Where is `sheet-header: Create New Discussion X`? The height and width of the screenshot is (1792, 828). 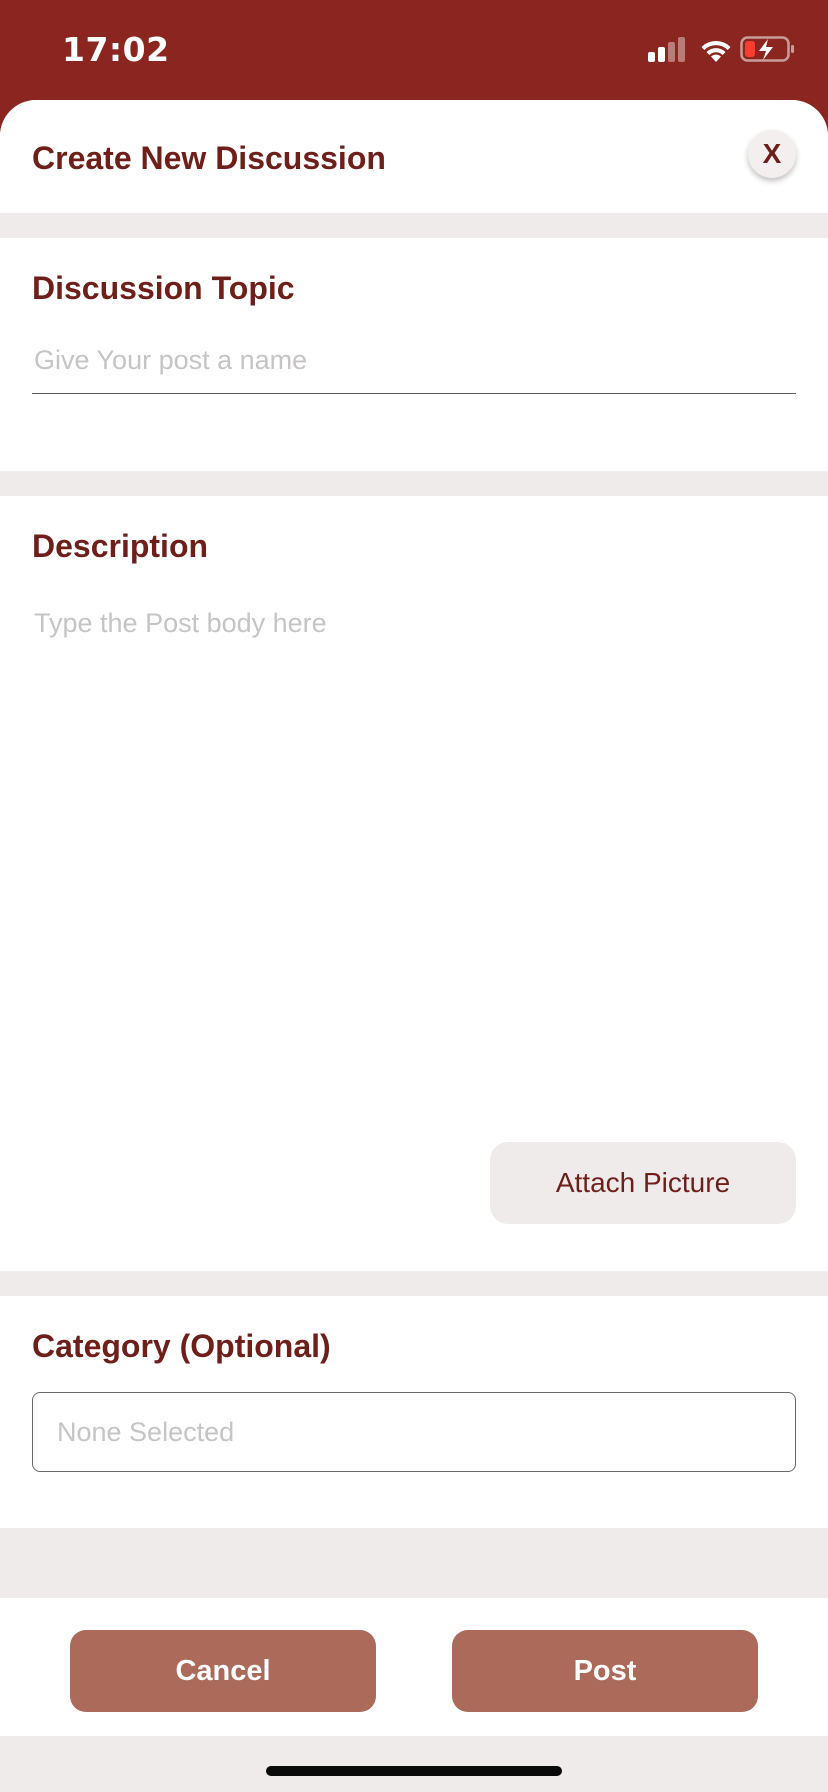 sheet-header: Create New Discussion X is located at coordinates (414, 156).